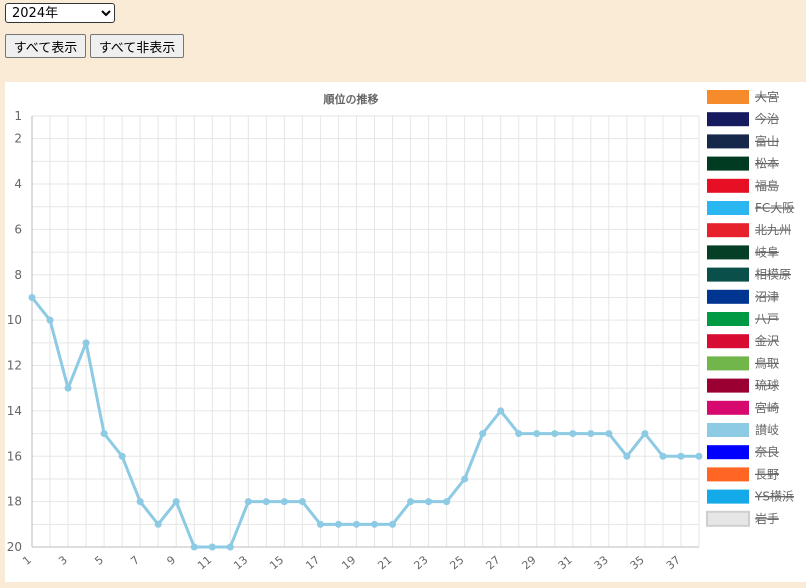 The height and width of the screenshot is (588, 806). What do you see at coordinates (750, 496) in the screenshot?
I see `legend-item: YS横浜` at bounding box center [750, 496].